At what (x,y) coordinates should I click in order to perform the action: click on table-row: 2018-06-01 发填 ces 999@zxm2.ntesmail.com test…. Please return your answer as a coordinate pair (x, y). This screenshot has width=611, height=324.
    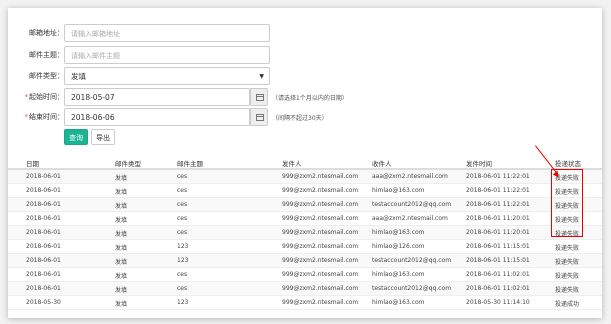
    Looking at the image, I should click on (305, 289).